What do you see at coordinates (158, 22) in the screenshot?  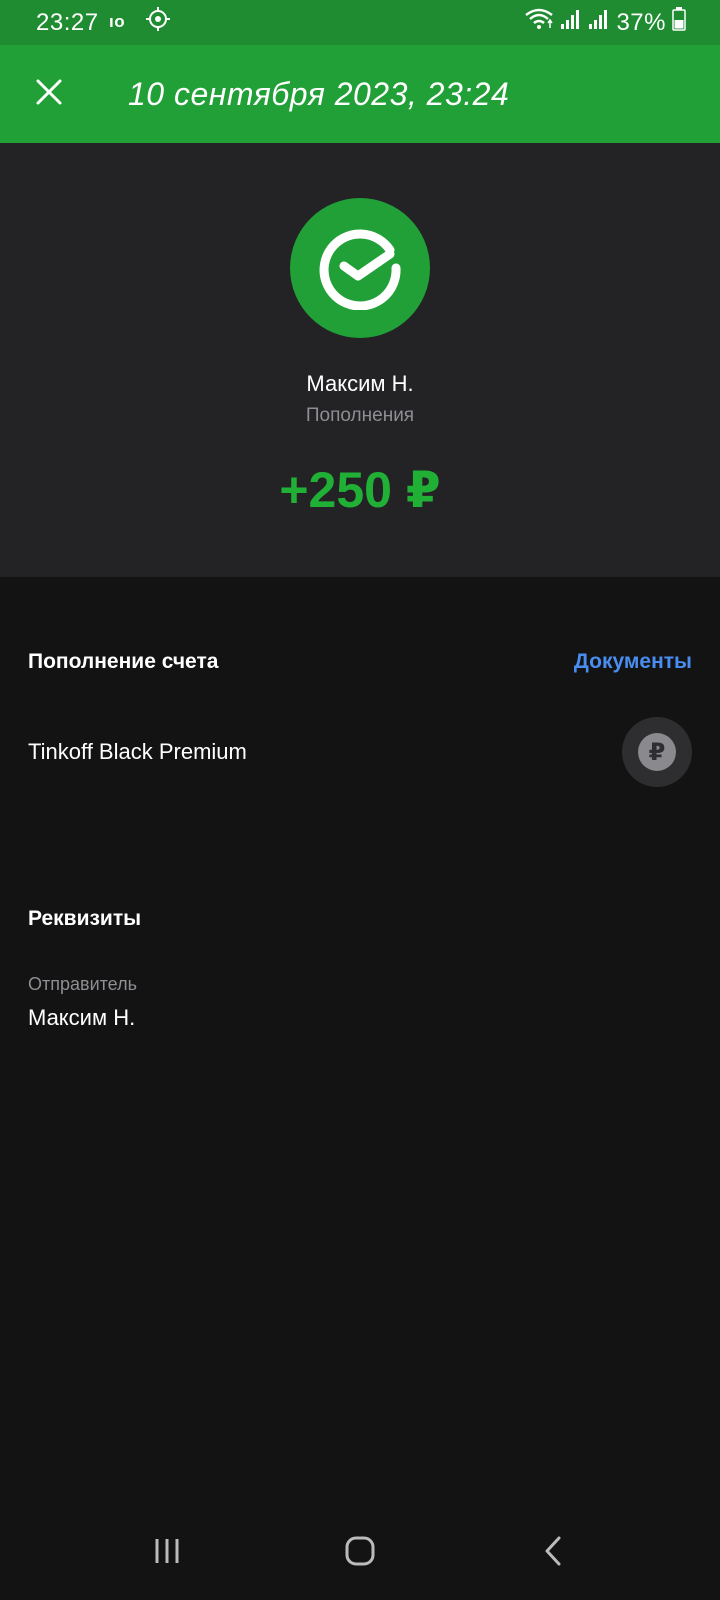 I see `settings-notification-icon` at bounding box center [158, 22].